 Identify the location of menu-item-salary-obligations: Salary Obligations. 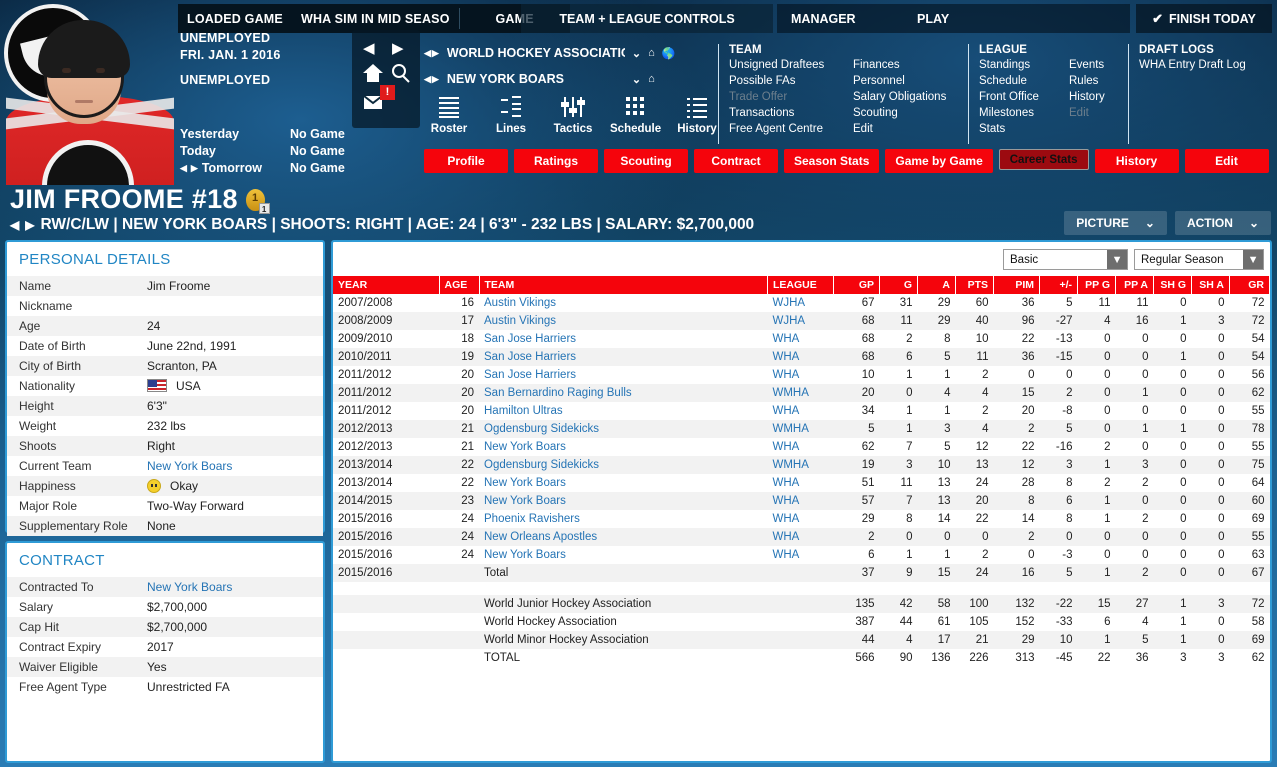
(899, 97).